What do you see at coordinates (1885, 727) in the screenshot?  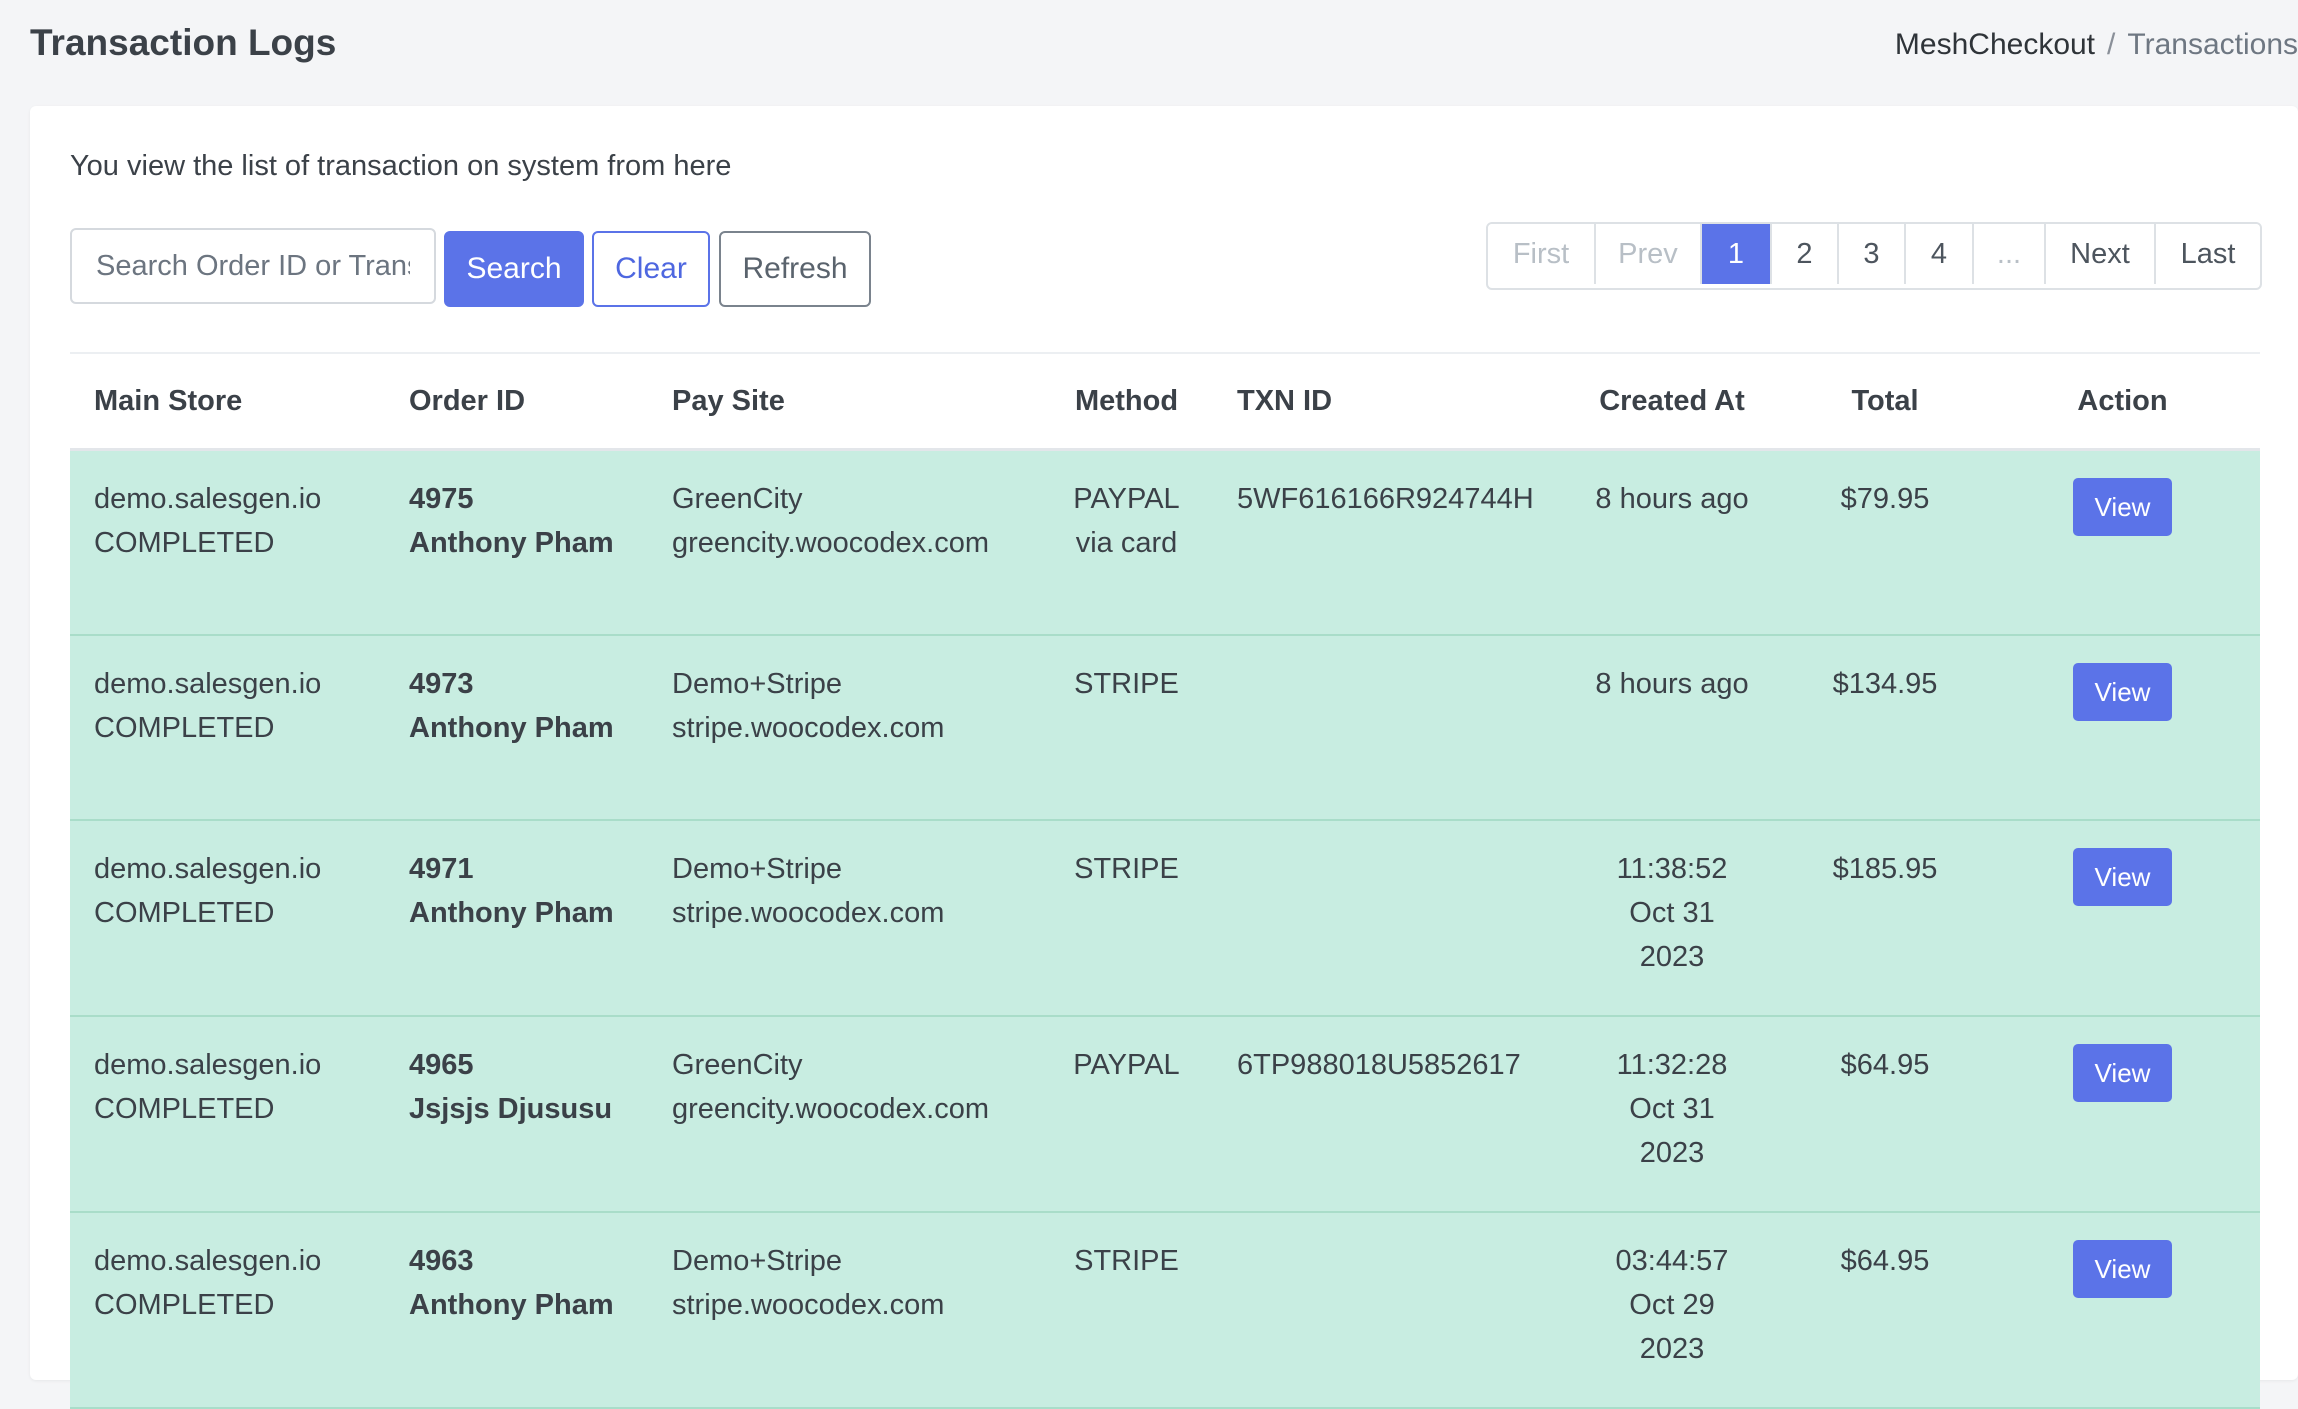 I see `cell-total: $134.95` at bounding box center [1885, 727].